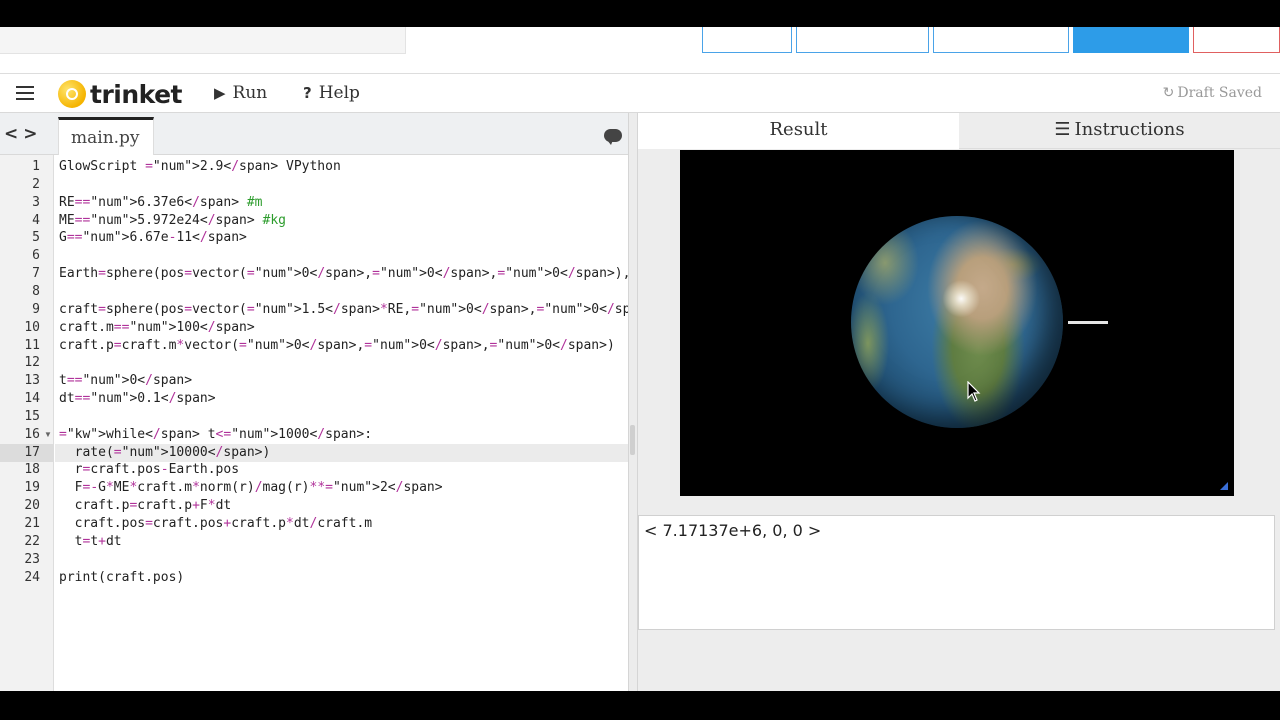 The image size is (1280, 720). What do you see at coordinates (72, 94) in the screenshot?
I see `key-icon` at bounding box center [72, 94].